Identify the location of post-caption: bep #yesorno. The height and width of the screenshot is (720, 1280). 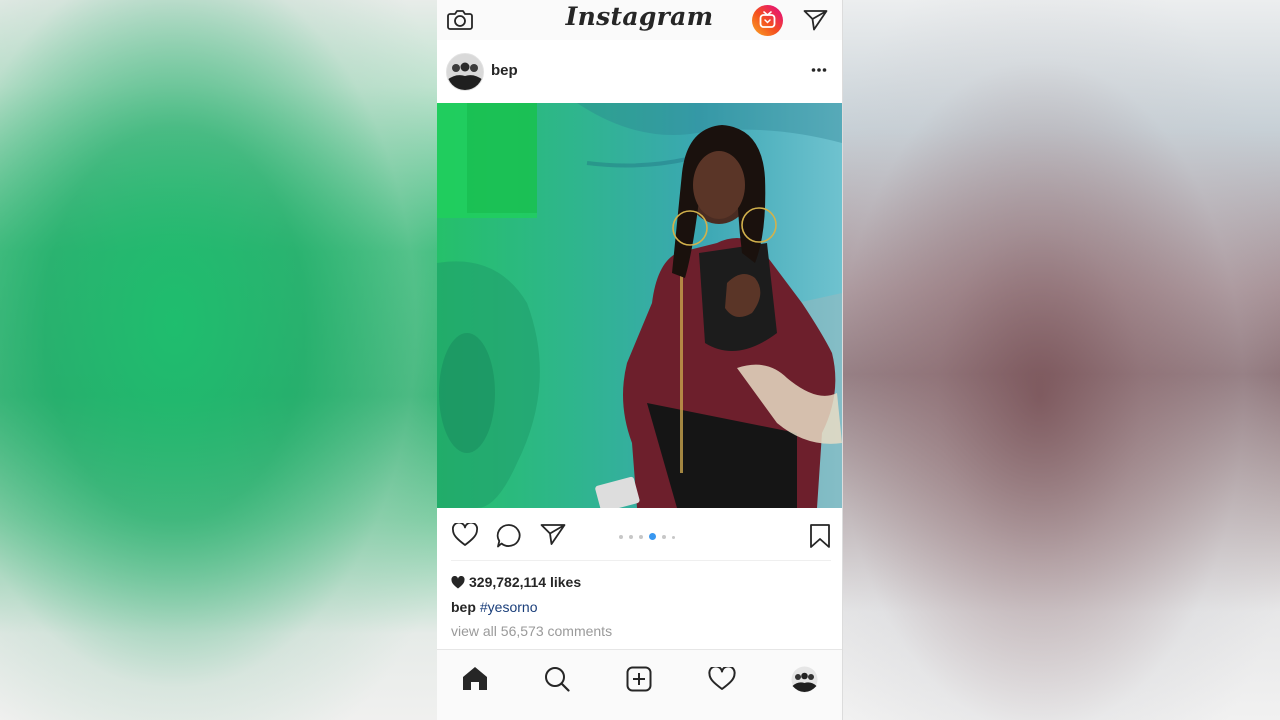
(494, 607).